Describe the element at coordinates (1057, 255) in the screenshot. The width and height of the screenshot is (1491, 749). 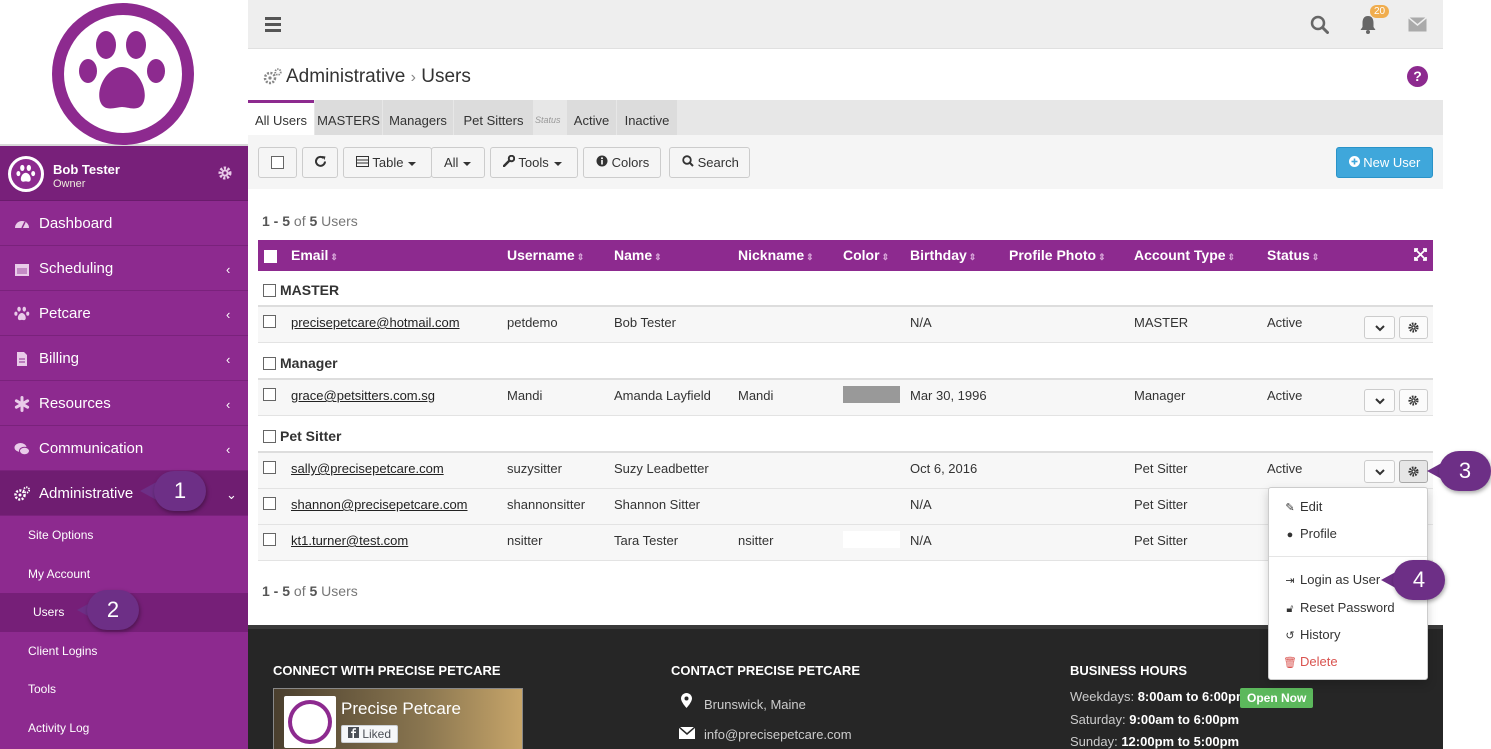
I see `col-profile-photo: Profile Photo ⇕` at that location.